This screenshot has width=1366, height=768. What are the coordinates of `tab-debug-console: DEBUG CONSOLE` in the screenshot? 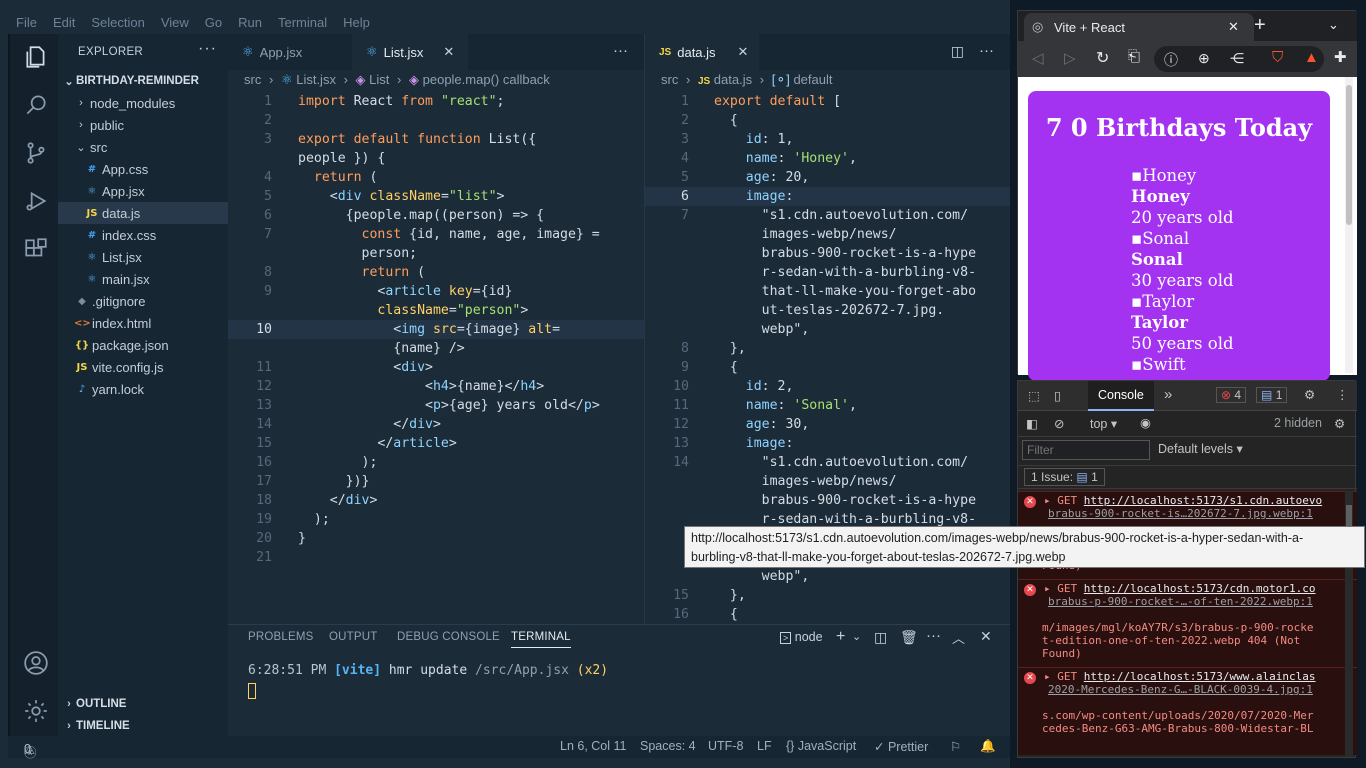 It's located at (448, 637).